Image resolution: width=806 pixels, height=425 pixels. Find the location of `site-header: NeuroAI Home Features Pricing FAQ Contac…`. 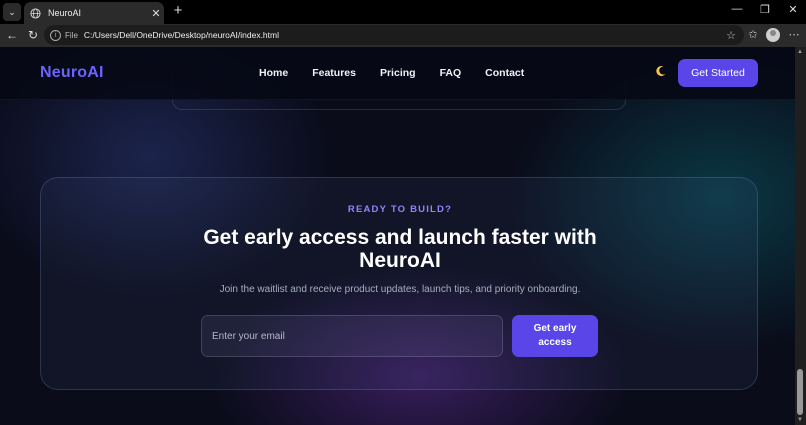

site-header: NeuroAI Home Features Pricing FAQ Contac… is located at coordinates (397, 73).